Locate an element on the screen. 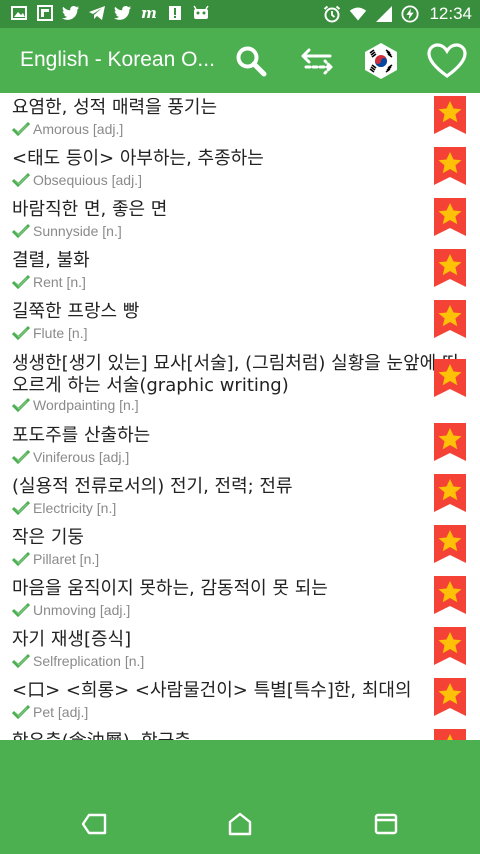 The height and width of the screenshot is (854, 480). english-word: Amorous [adj.] is located at coordinates (67, 129).